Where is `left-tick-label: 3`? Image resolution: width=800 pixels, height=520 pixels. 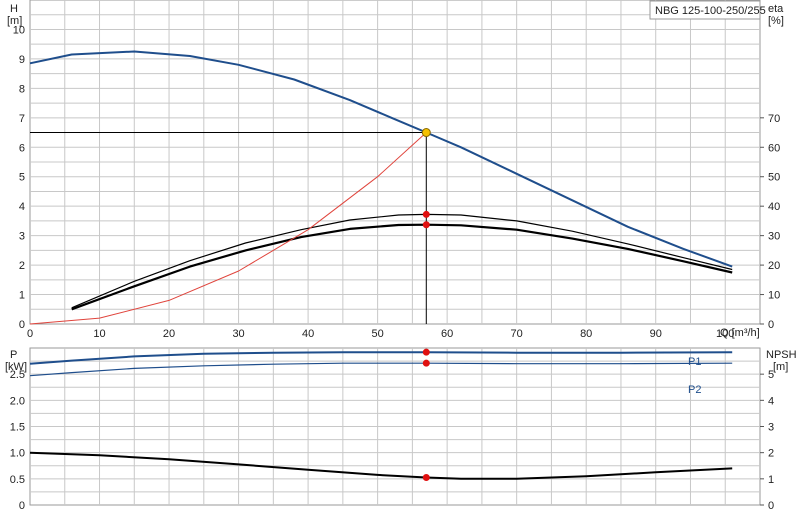 left-tick-label: 3 is located at coordinates (22, 237).